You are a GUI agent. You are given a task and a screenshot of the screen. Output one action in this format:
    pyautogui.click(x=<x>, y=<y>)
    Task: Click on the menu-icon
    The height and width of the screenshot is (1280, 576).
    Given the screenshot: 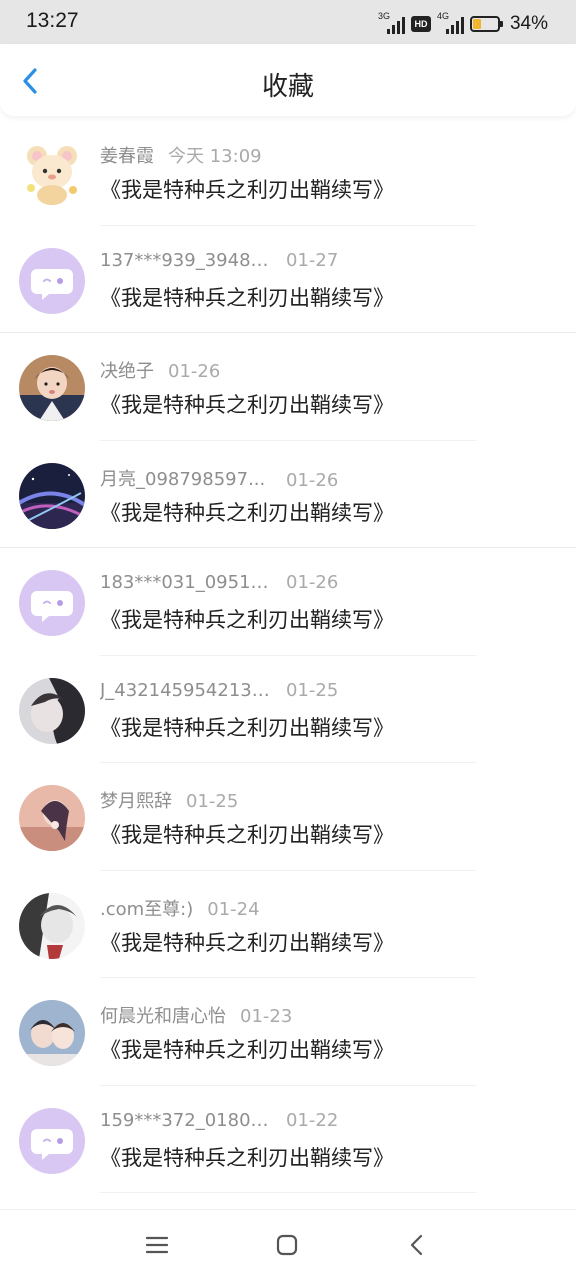 What is the action you would take?
    pyautogui.click(x=157, y=1245)
    